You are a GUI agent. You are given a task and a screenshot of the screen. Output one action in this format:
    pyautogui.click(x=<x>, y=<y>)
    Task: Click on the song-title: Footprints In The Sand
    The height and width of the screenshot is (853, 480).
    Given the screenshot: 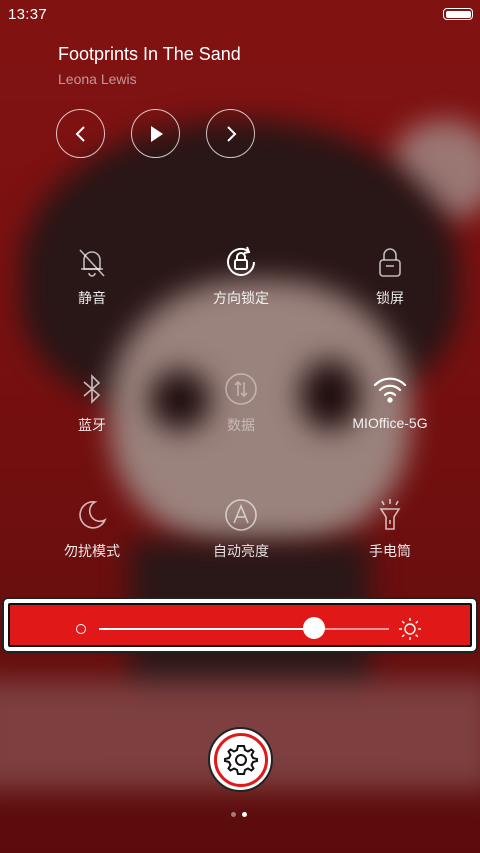 What is the action you would take?
    pyautogui.click(x=149, y=54)
    